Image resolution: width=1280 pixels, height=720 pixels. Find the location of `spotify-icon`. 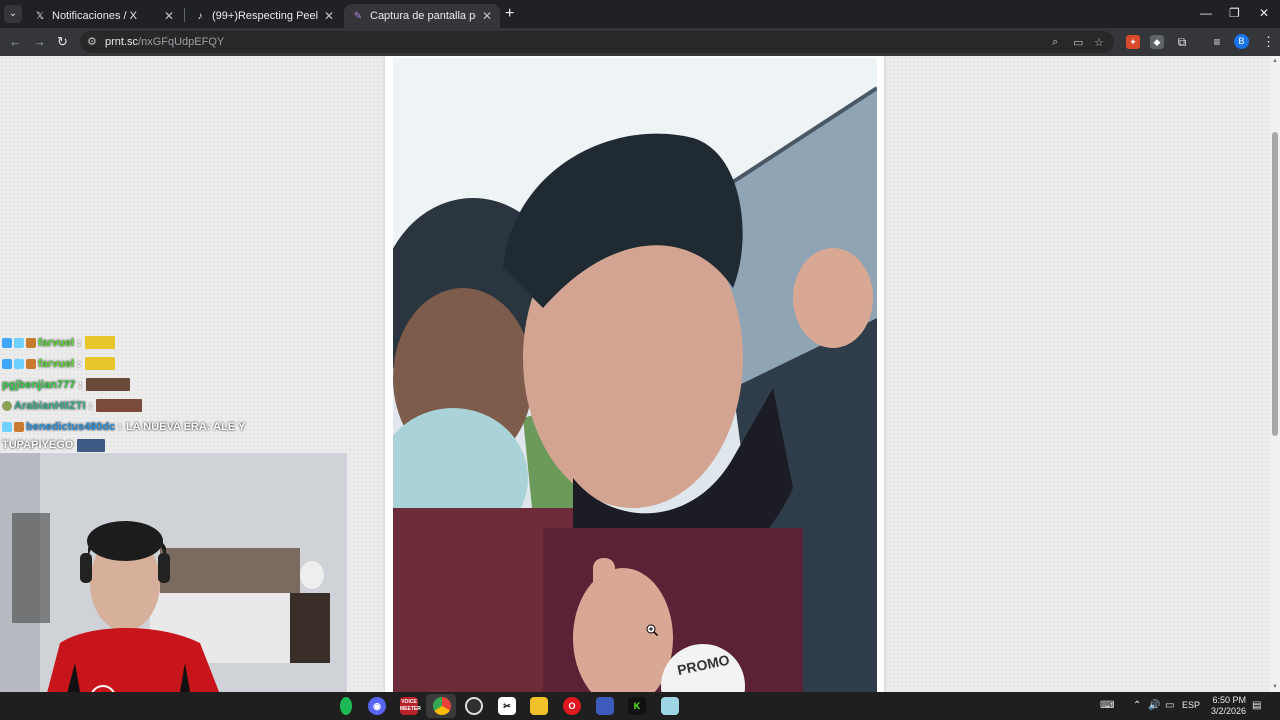

spotify-icon is located at coordinates (346, 706).